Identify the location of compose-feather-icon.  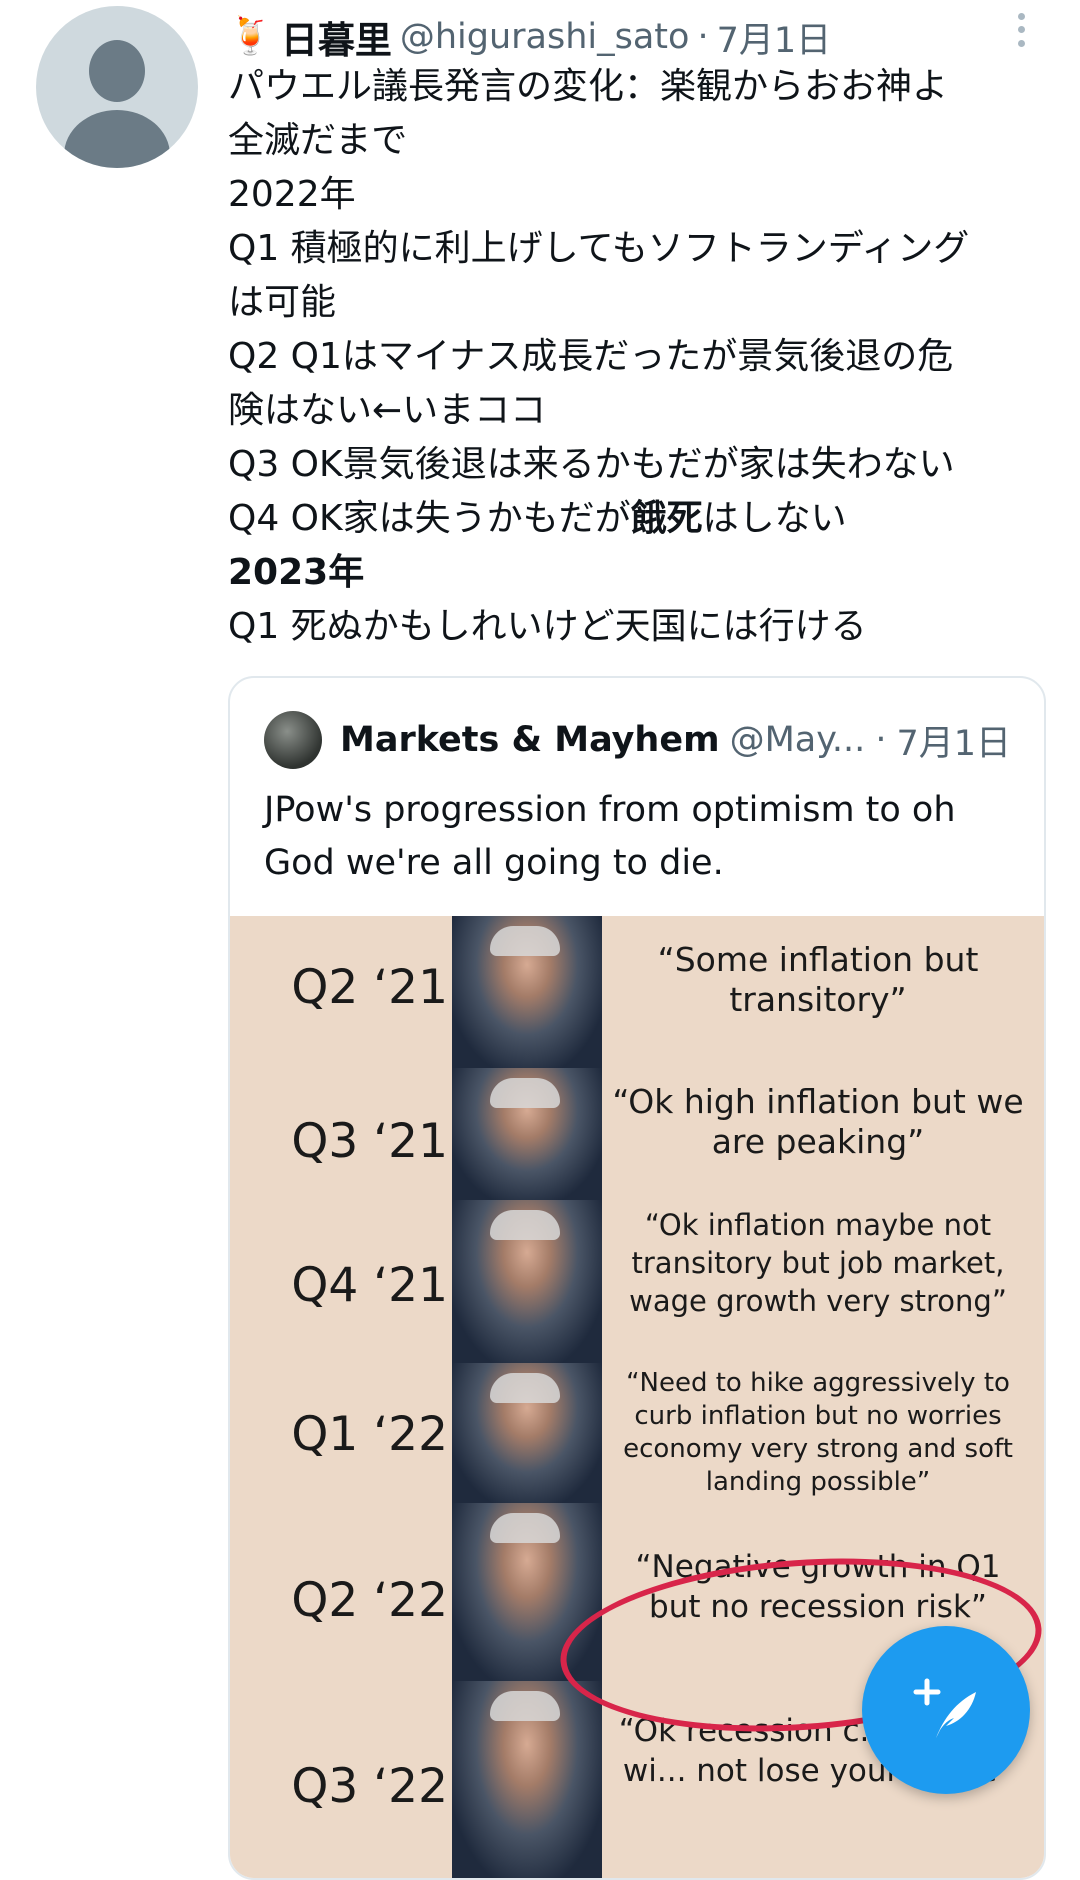
(944, 1708).